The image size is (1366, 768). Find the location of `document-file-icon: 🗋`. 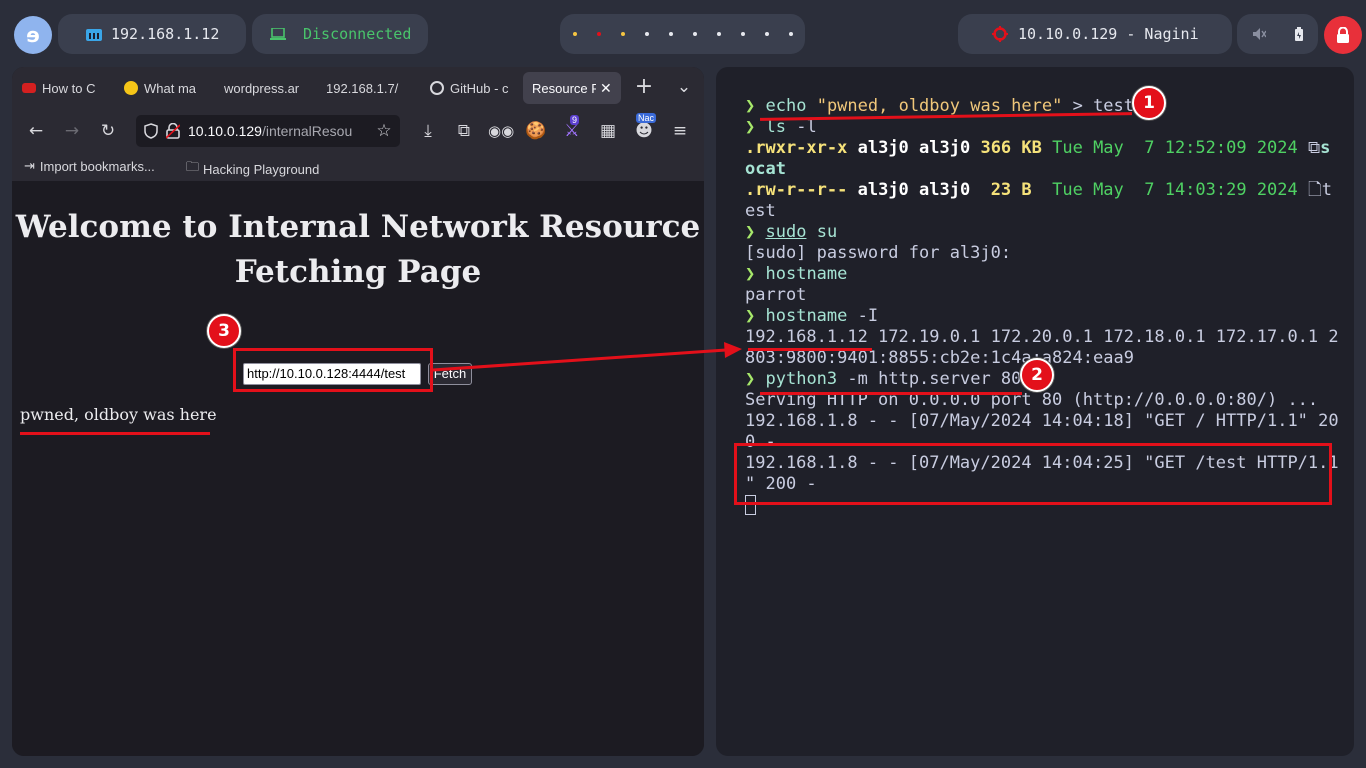

document-file-icon: 🗋 is located at coordinates (1315, 190).